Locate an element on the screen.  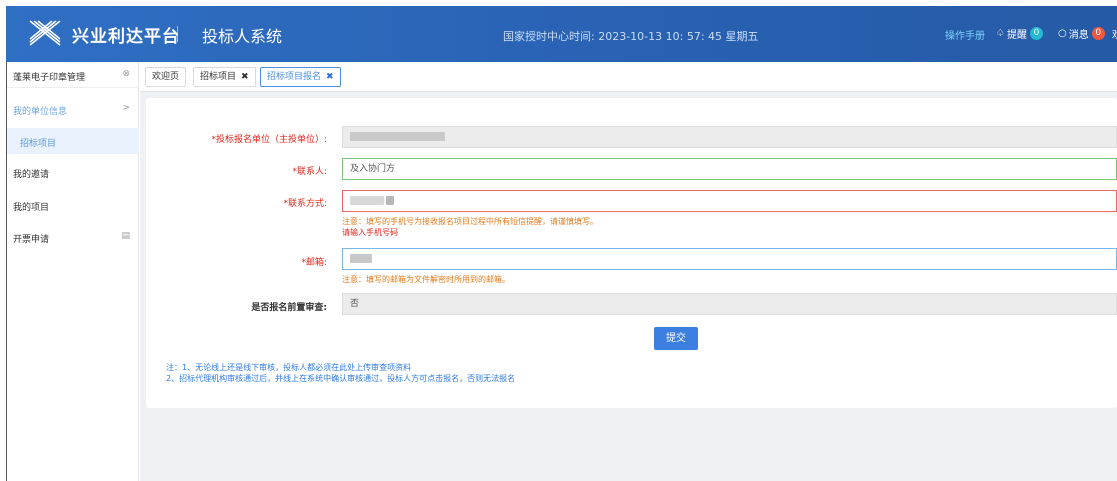
sidebar-item-label: 我的单位信息 is located at coordinates (40, 112).